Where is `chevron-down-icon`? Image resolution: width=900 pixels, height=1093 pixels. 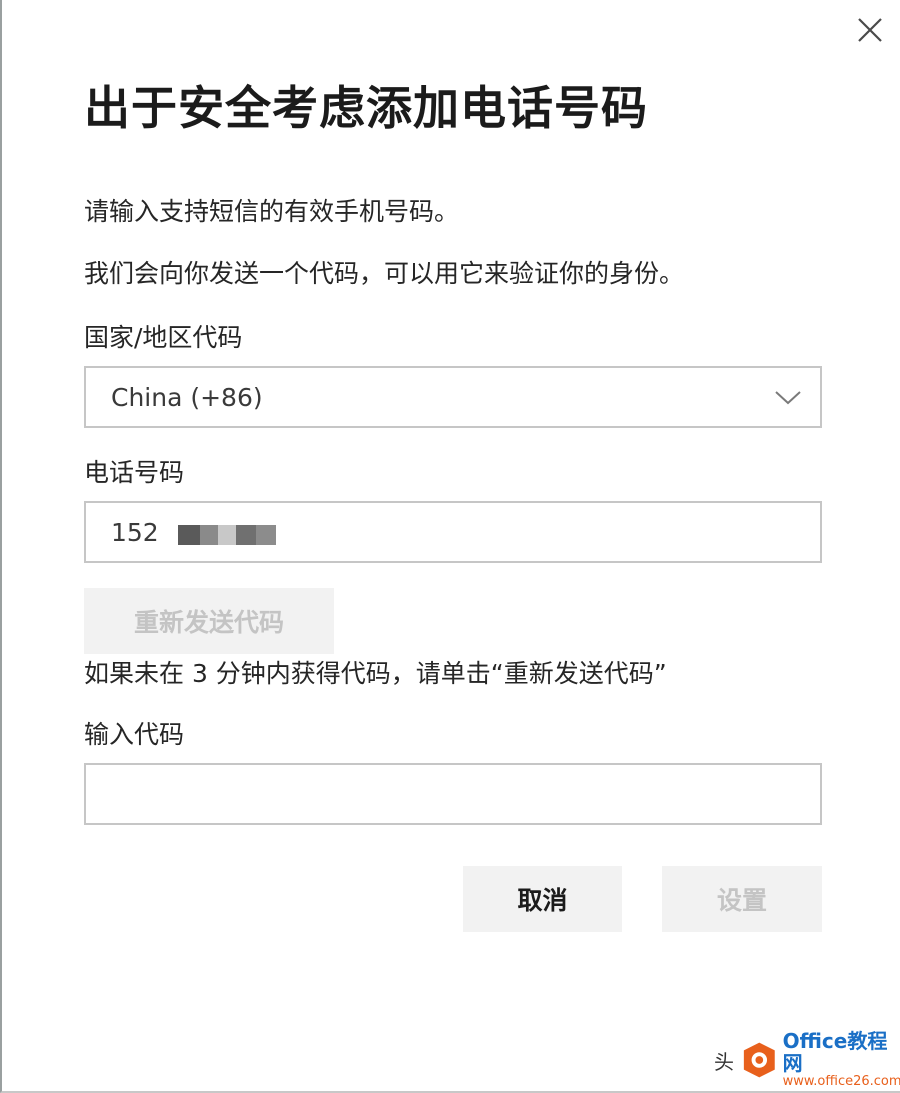
chevron-down-icon is located at coordinates (788, 398).